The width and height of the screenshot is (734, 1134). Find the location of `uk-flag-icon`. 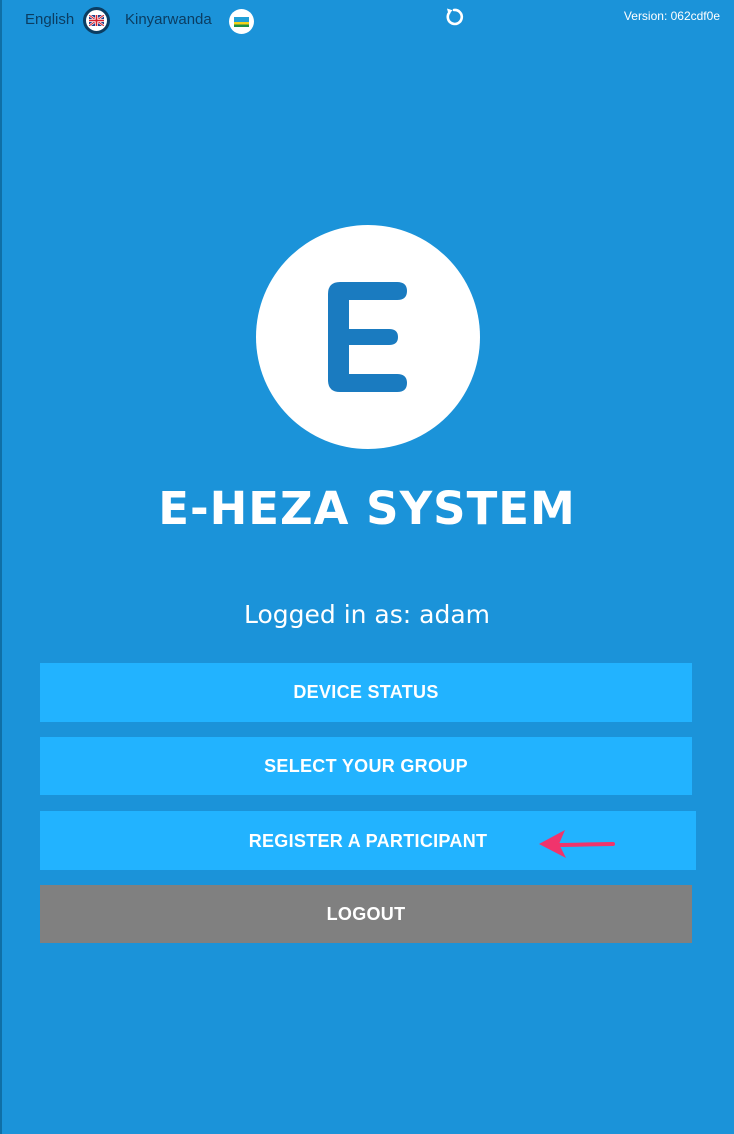

uk-flag-icon is located at coordinates (96, 20).